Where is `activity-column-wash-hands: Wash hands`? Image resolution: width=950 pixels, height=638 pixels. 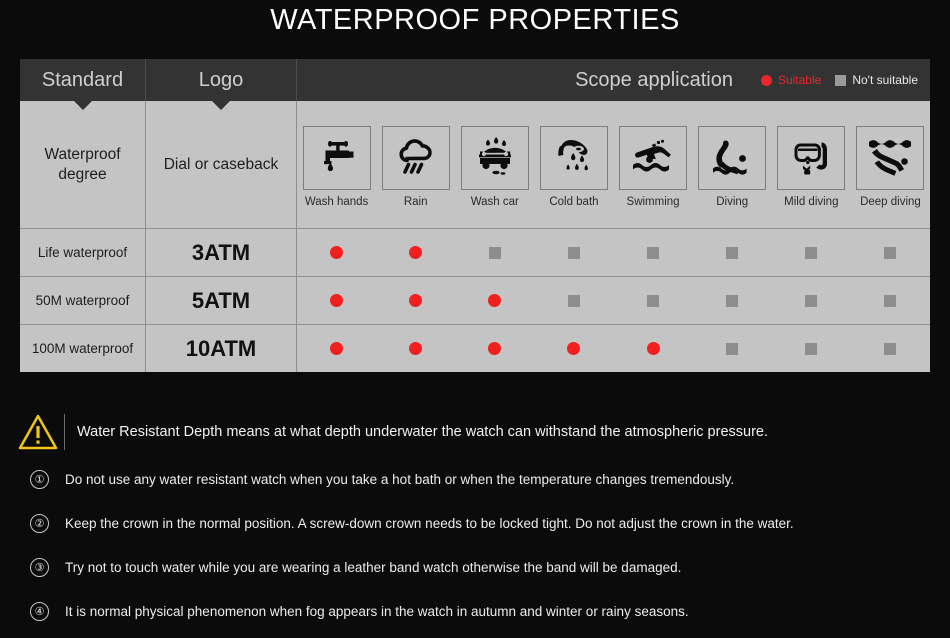 activity-column-wash-hands: Wash hands is located at coordinates (336, 164).